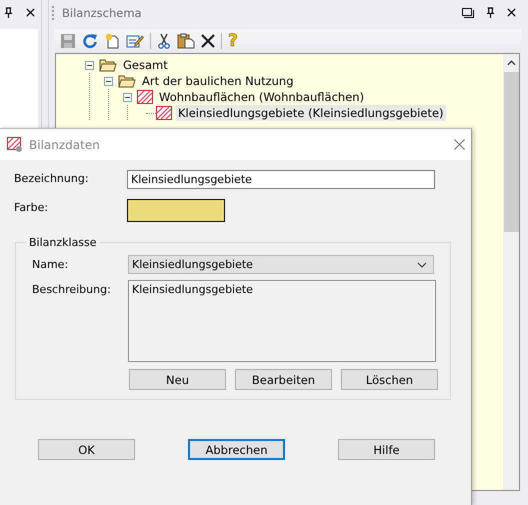 This screenshot has height=505, width=528. Describe the element at coordinates (236, 449) in the screenshot. I see `dialog-button: Abbrechen` at that location.